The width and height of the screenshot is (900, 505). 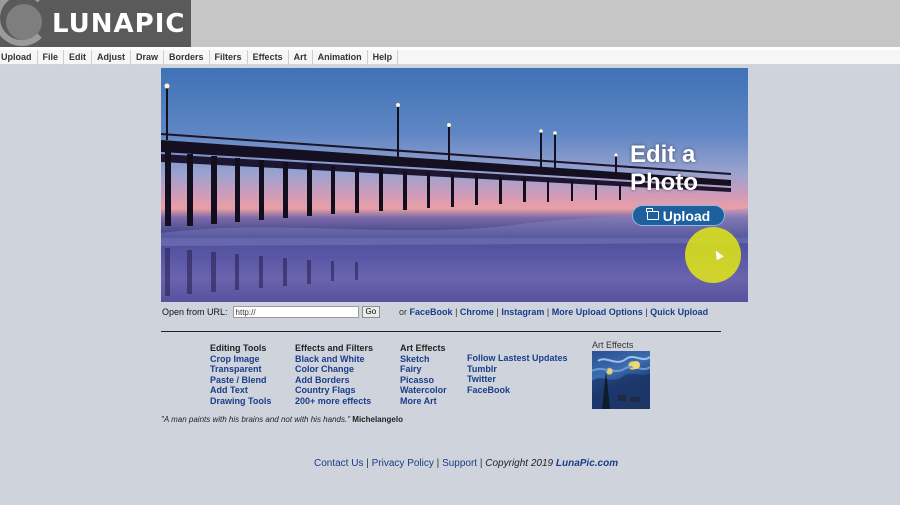 I want to click on starry-night-thumbnail, so click(x=621, y=382).